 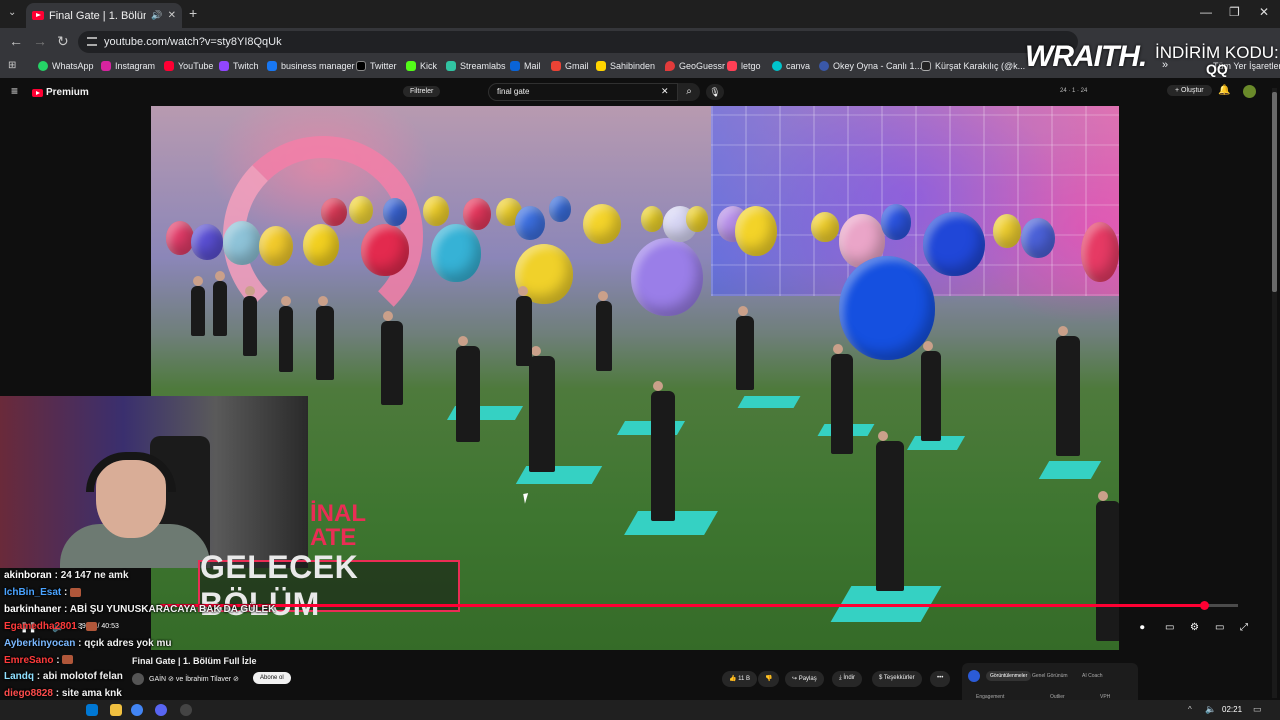 I want to click on channel-info: GAİN ⊘ ve İbrahim Tilaver ⊘, so click(x=185, y=679).